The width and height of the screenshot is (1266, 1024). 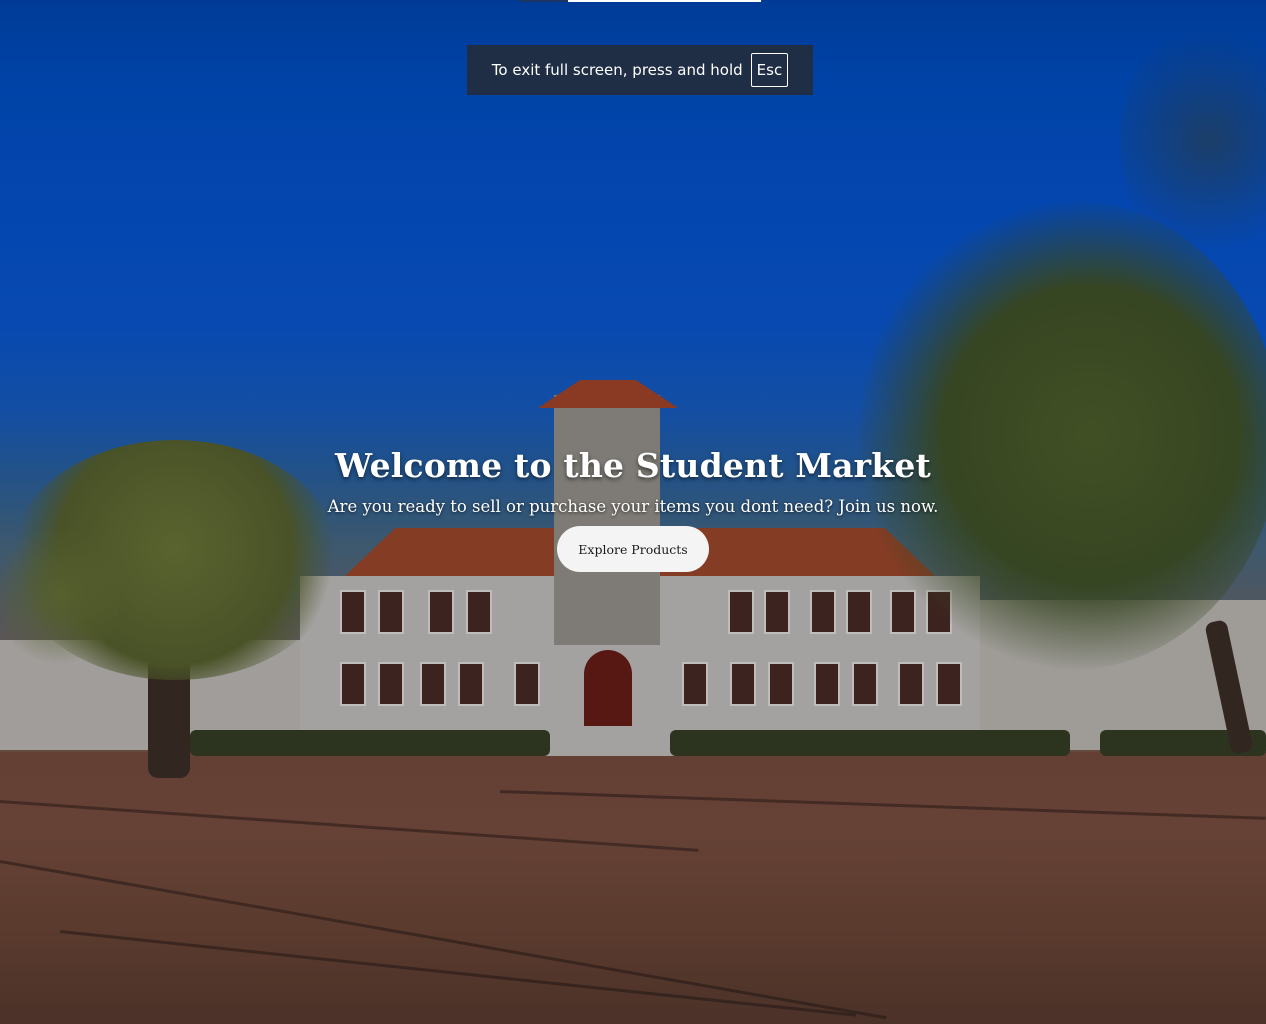 What do you see at coordinates (633, 549) in the screenshot?
I see `explore-products-button: Explore Products` at bounding box center [633, 549].